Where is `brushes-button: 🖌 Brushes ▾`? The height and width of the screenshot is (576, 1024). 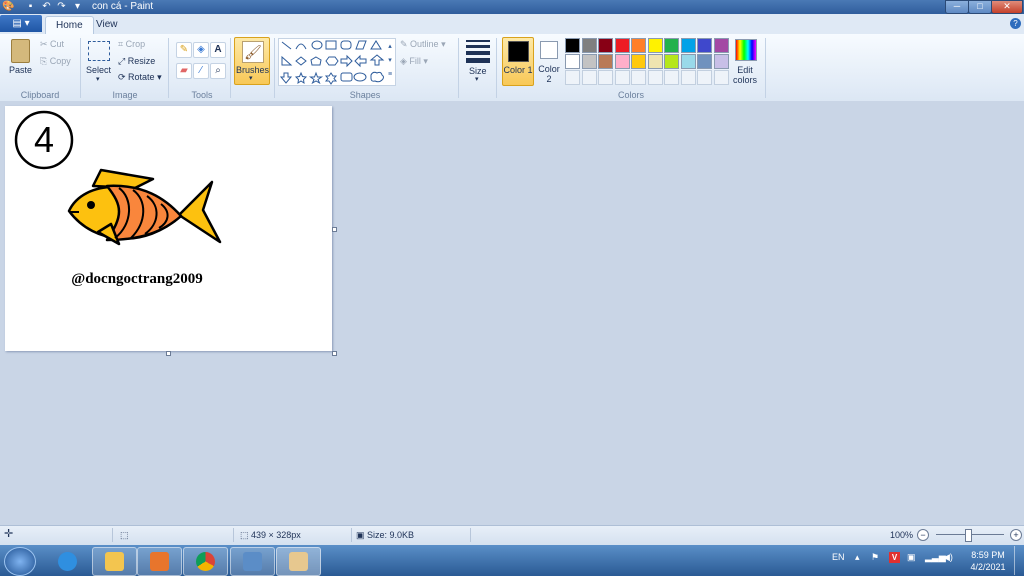 brushes-button: 🖌 Brushes ▾ is located at coordinates (252, 61).